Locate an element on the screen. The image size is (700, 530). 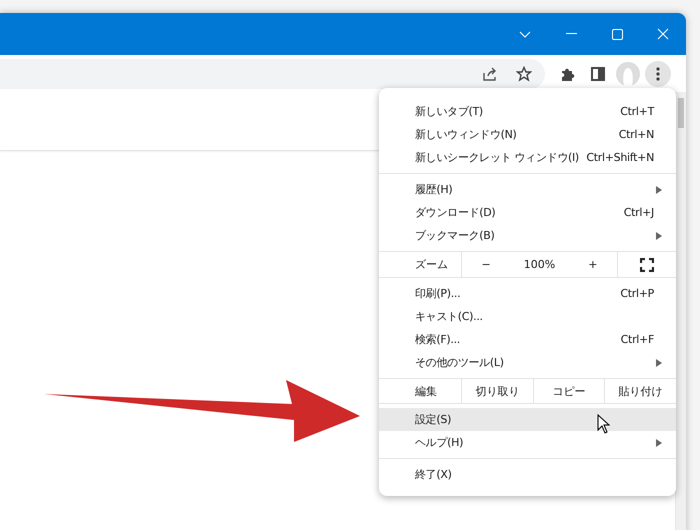
edit-button: 貼り付け is located at coordinates (640, 391).